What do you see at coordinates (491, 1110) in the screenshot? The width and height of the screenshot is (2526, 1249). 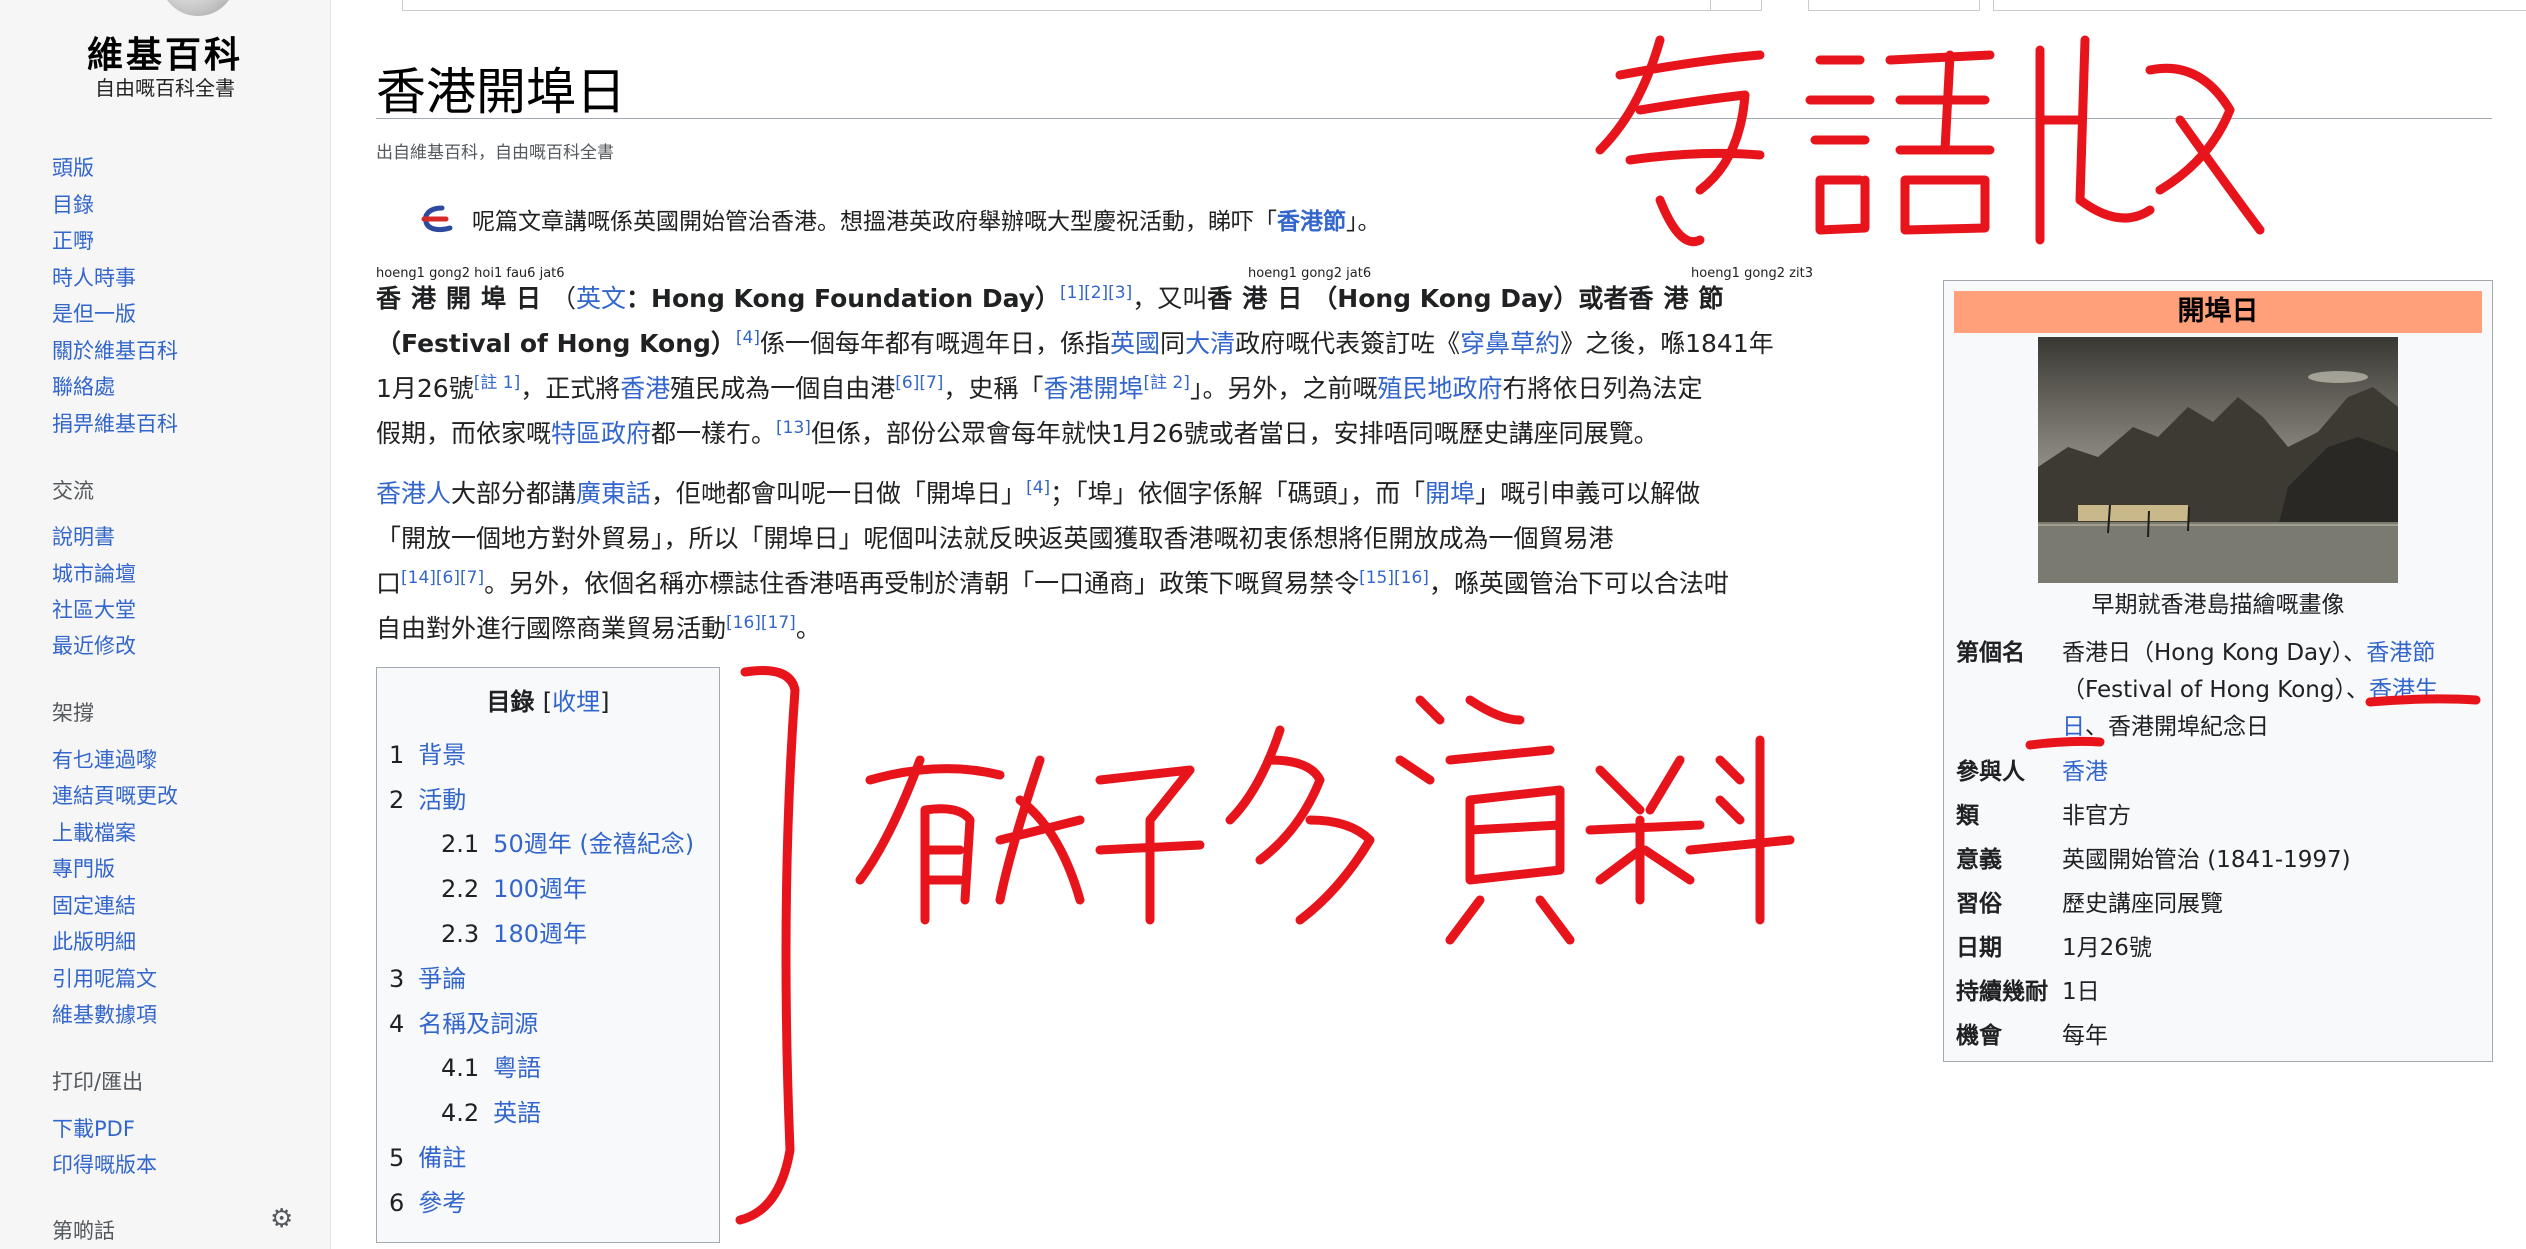 I see `toc-item-english: 4.2 英語` at bounding box center [491, 1110].